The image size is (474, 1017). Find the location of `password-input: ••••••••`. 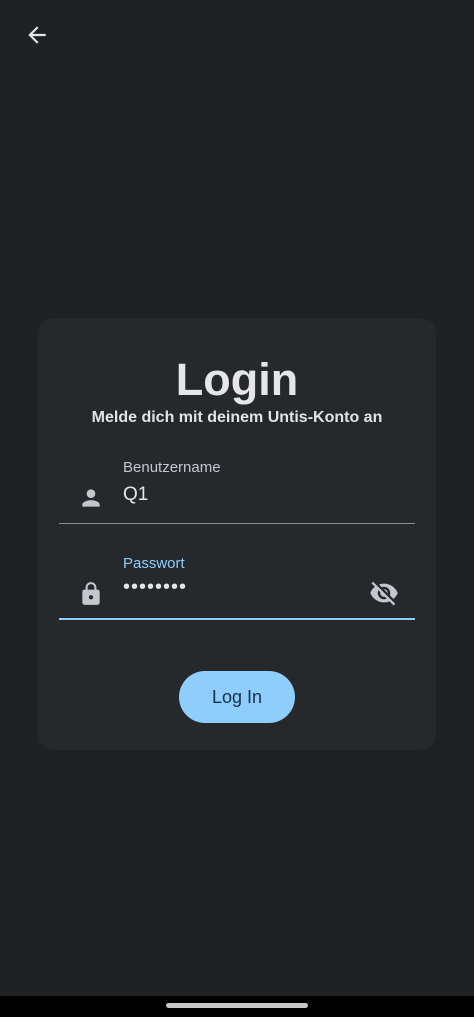

password-input: •••••••• is located at coordinates (155, 587).